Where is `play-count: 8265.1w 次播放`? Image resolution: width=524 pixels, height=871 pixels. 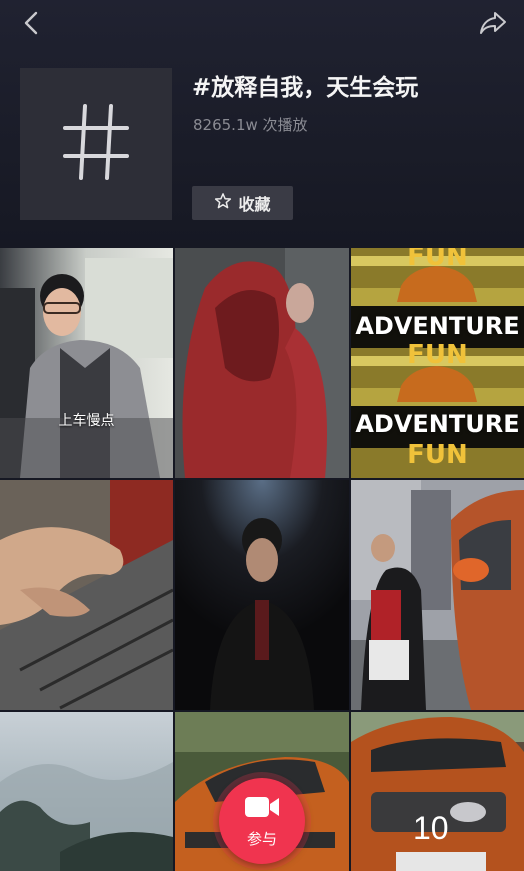 play-count: 8265.1w 次播放 is located at coordinates (250, 124).